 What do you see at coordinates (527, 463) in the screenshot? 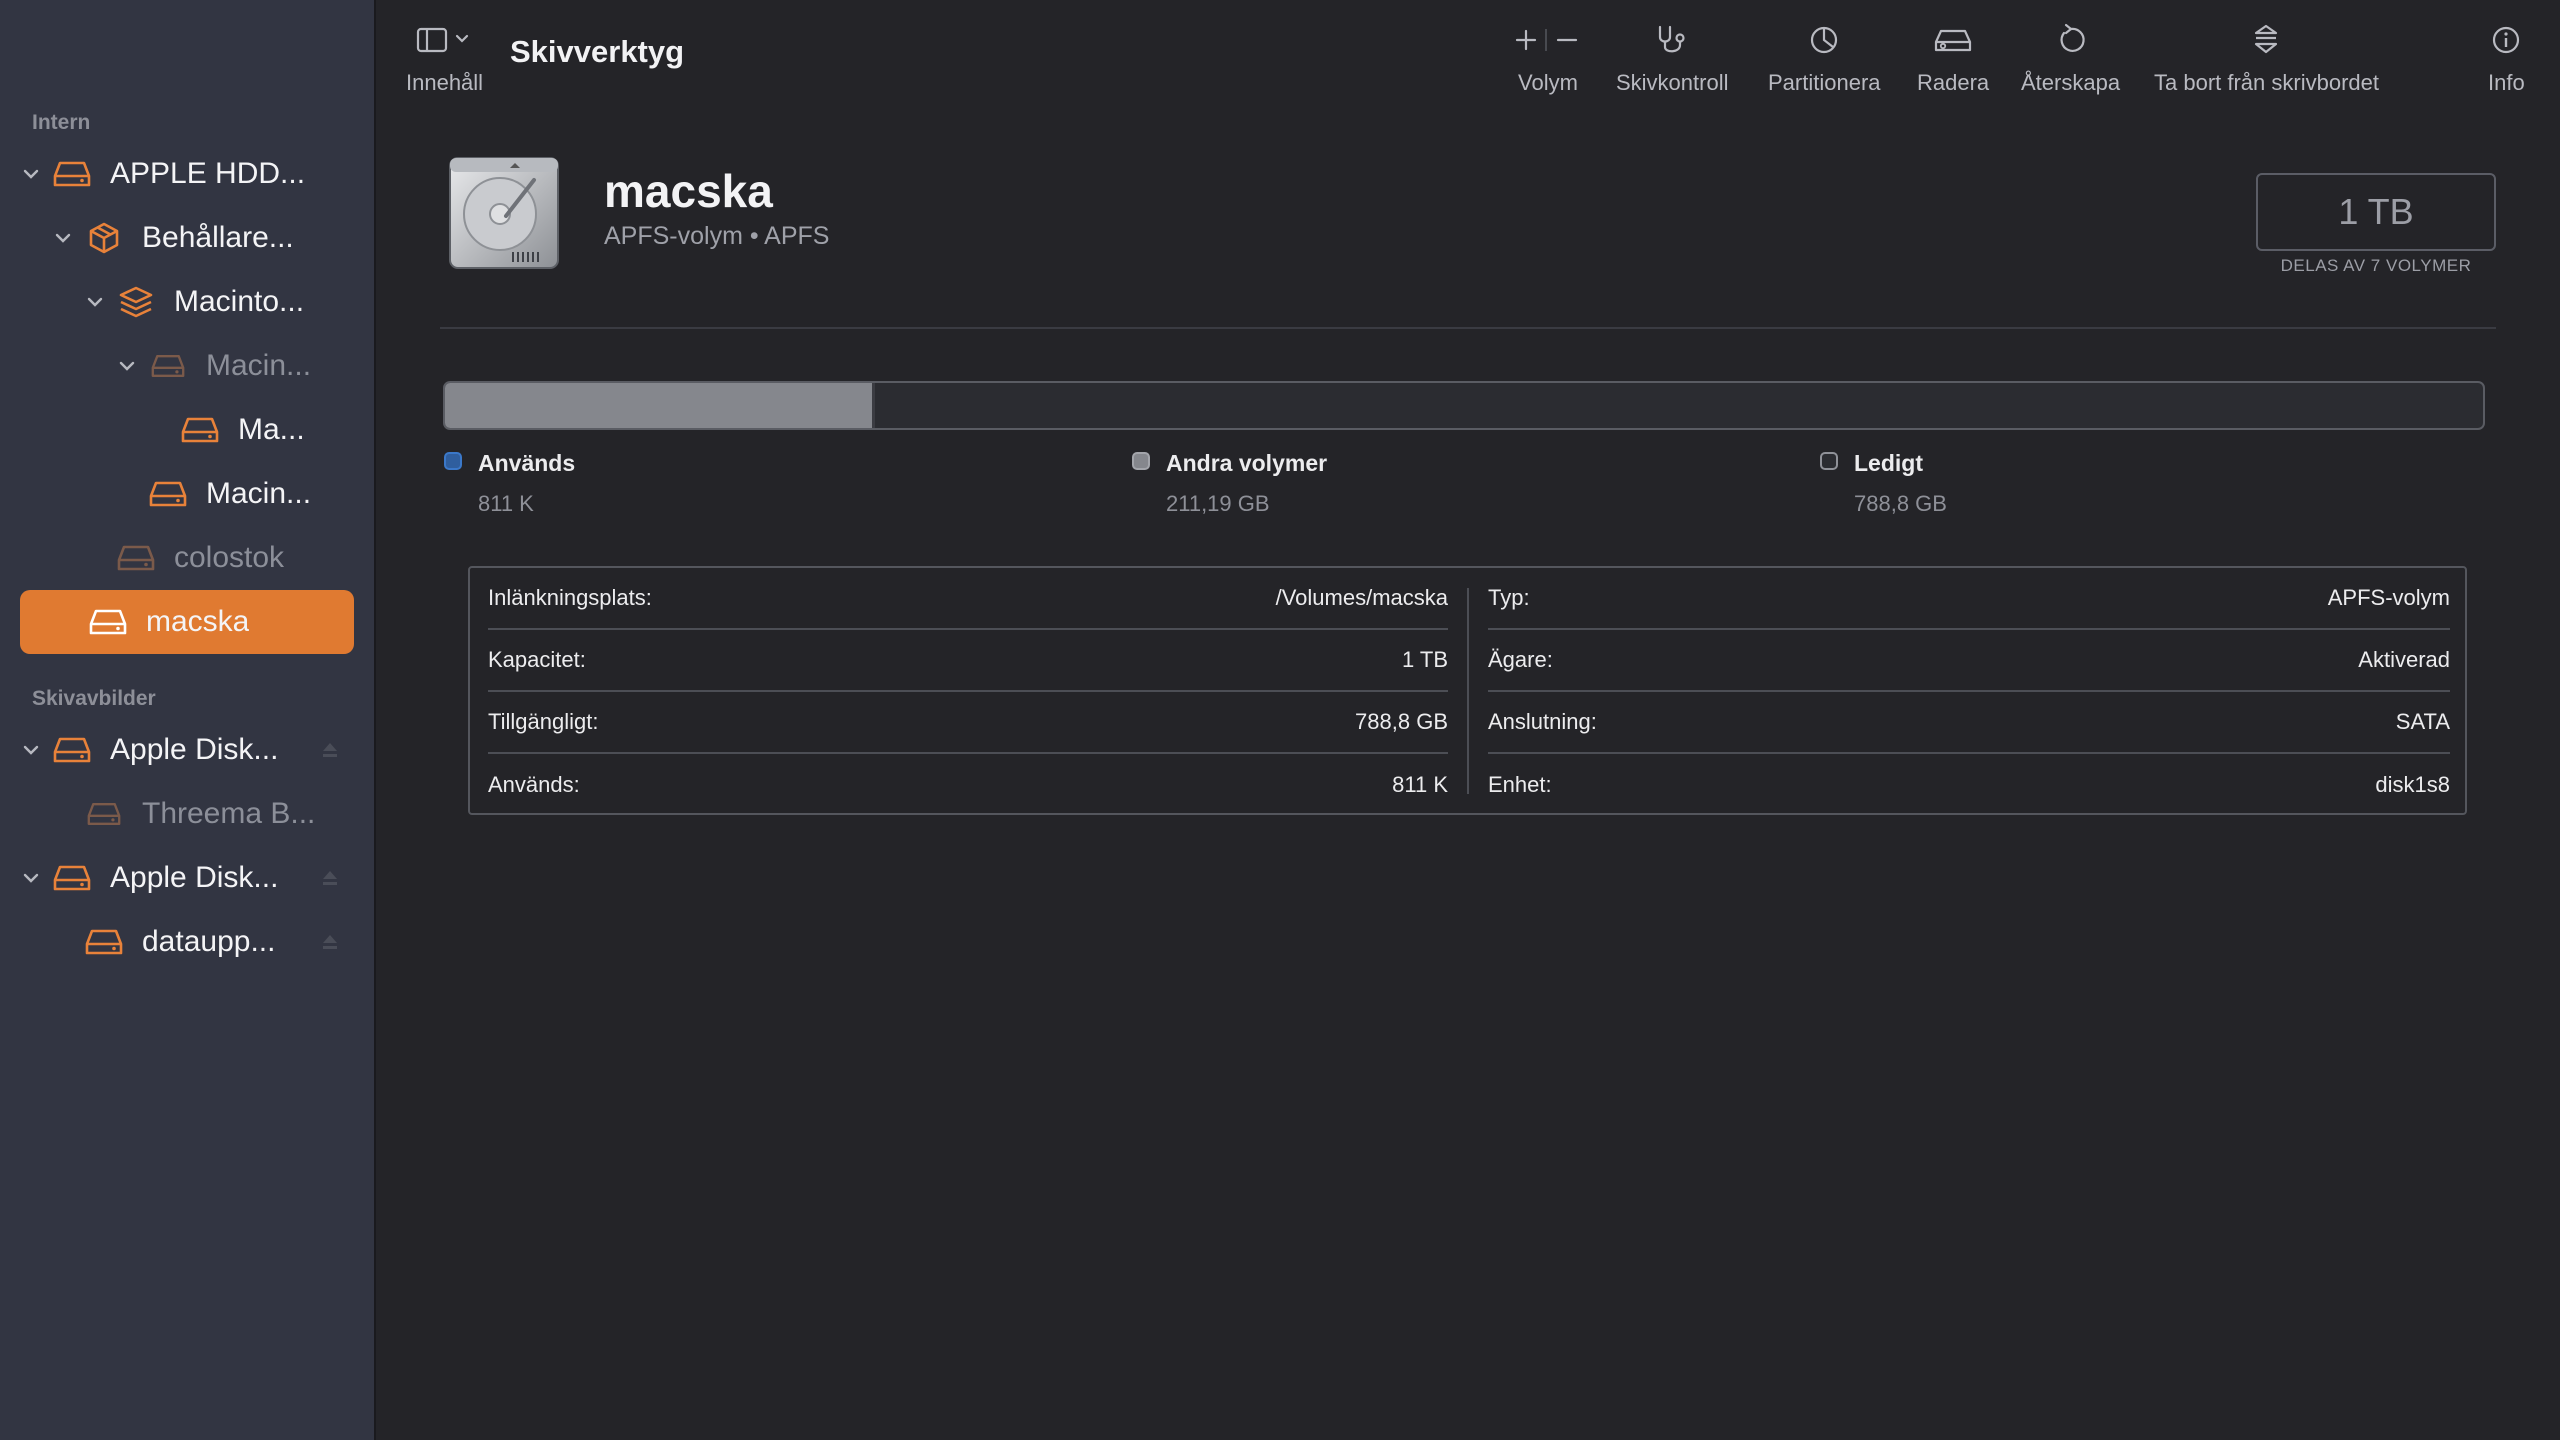
I see `legend-used-label: Används` at bounding box center [527, 463].